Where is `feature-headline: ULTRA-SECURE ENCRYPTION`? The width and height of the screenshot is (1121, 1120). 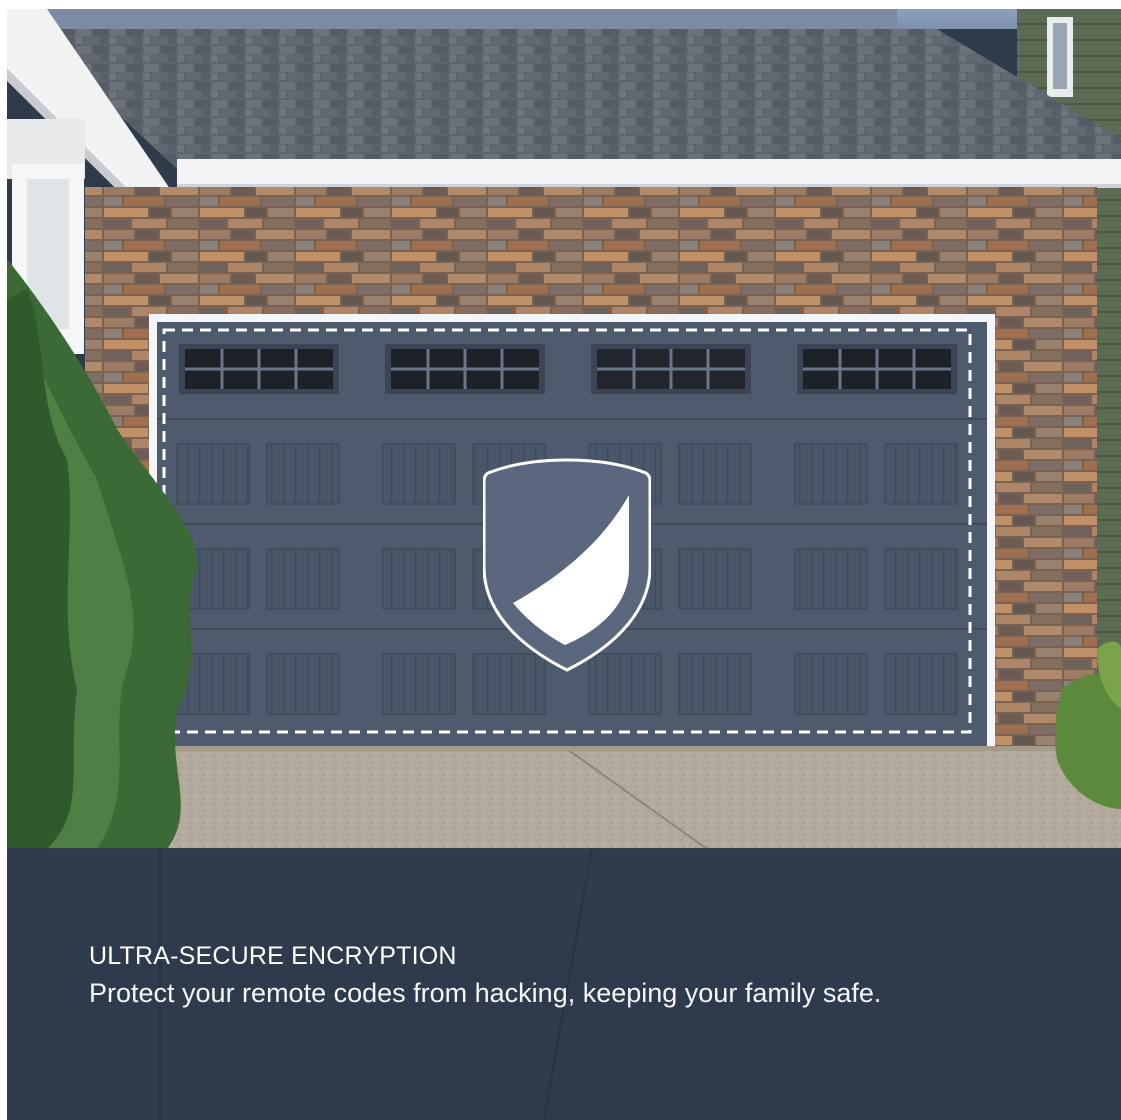
feature-headline: ULTRA-SECURE ENCRYPTION is located at coordinates (273, 956).